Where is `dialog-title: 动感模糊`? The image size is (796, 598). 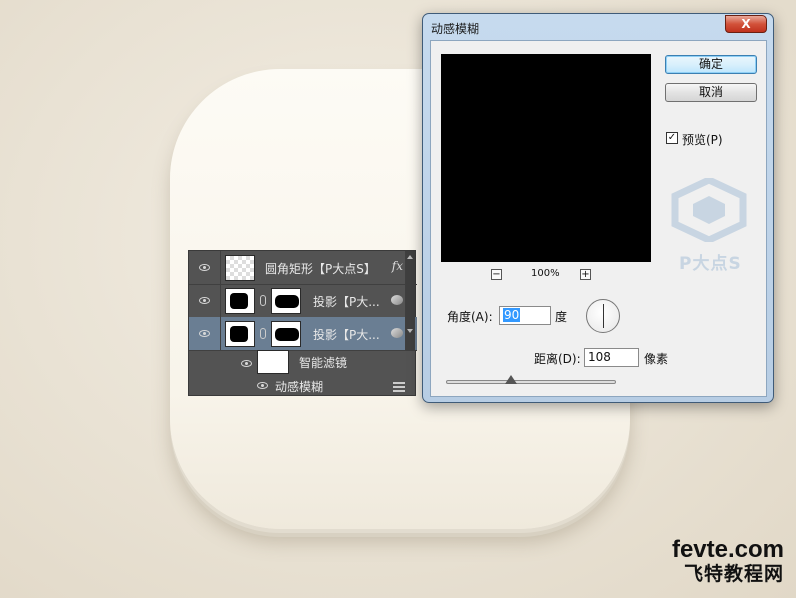 dialog-title: 动感模糊 is located at coordinates (455, 29).